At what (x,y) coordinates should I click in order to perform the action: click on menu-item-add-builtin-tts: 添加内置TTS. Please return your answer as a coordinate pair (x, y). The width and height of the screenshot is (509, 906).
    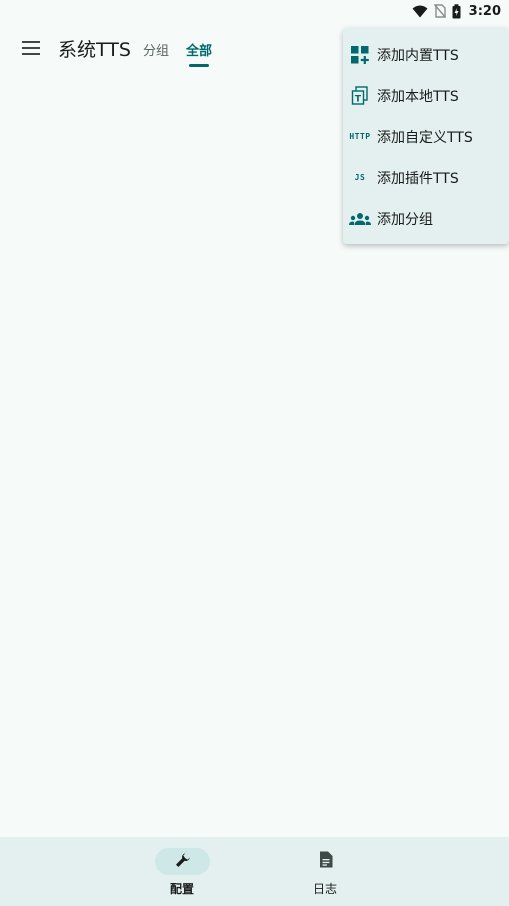
    Looking at the image, I should click on (426, 54).